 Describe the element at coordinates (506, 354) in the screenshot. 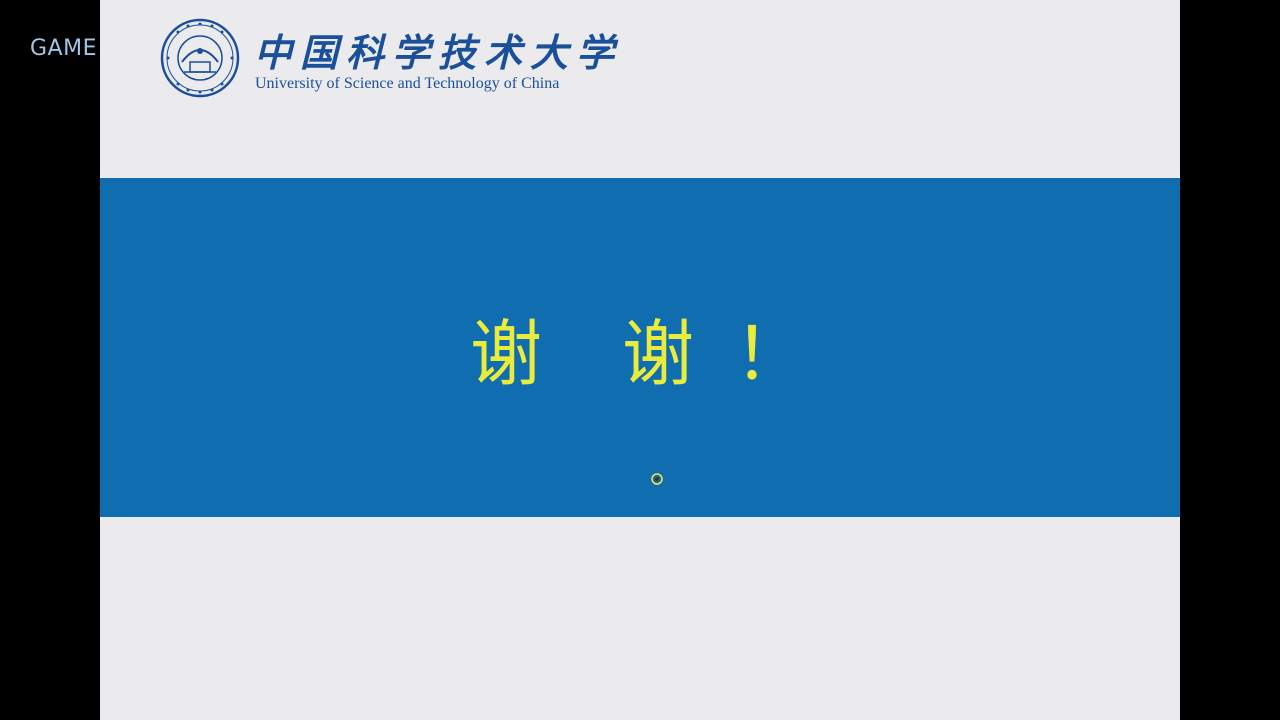

I see `thanks-char-1: 谢` at that location.